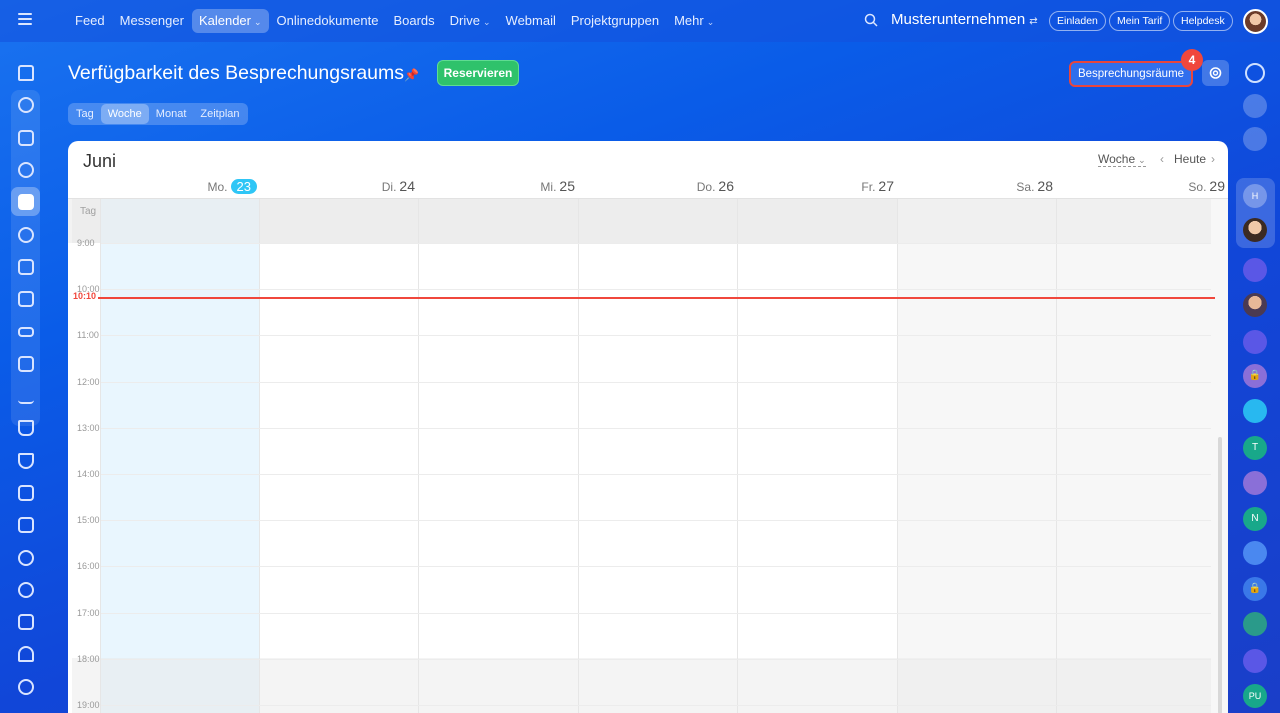 The width and height of the screenshot is (1280, 713). I want to click on prev-week-arrow-icon: ‹, so click(1162, 159).